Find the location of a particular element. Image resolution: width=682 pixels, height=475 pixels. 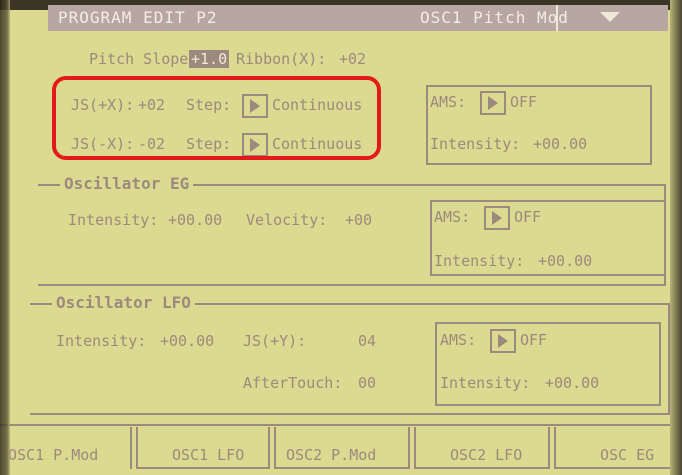

tab-osc2-pmod: OSC2 P.Mod is located at coordinates (342, 448).